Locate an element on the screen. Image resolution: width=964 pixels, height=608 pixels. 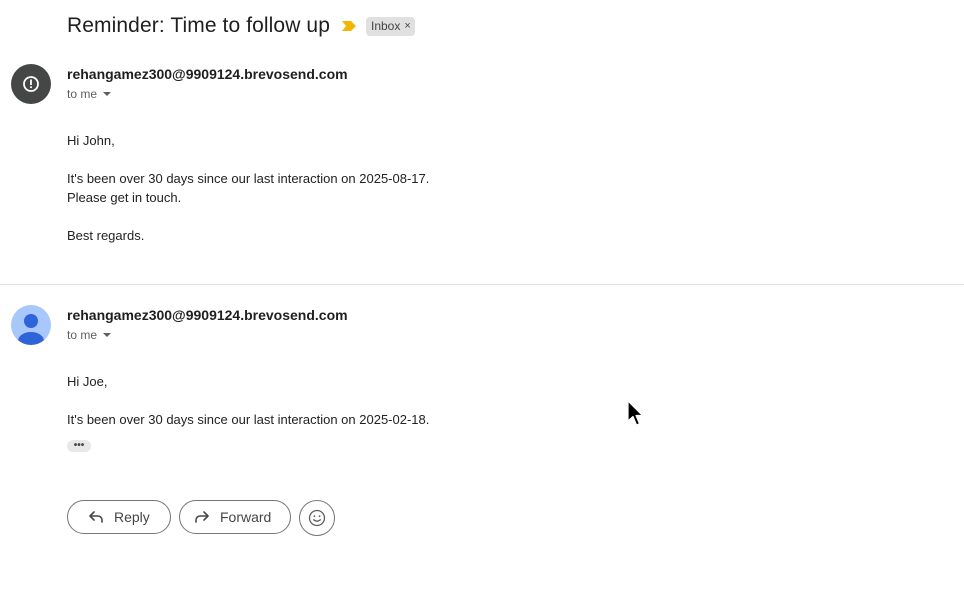
message-divider is located at coordinates (482, 284).